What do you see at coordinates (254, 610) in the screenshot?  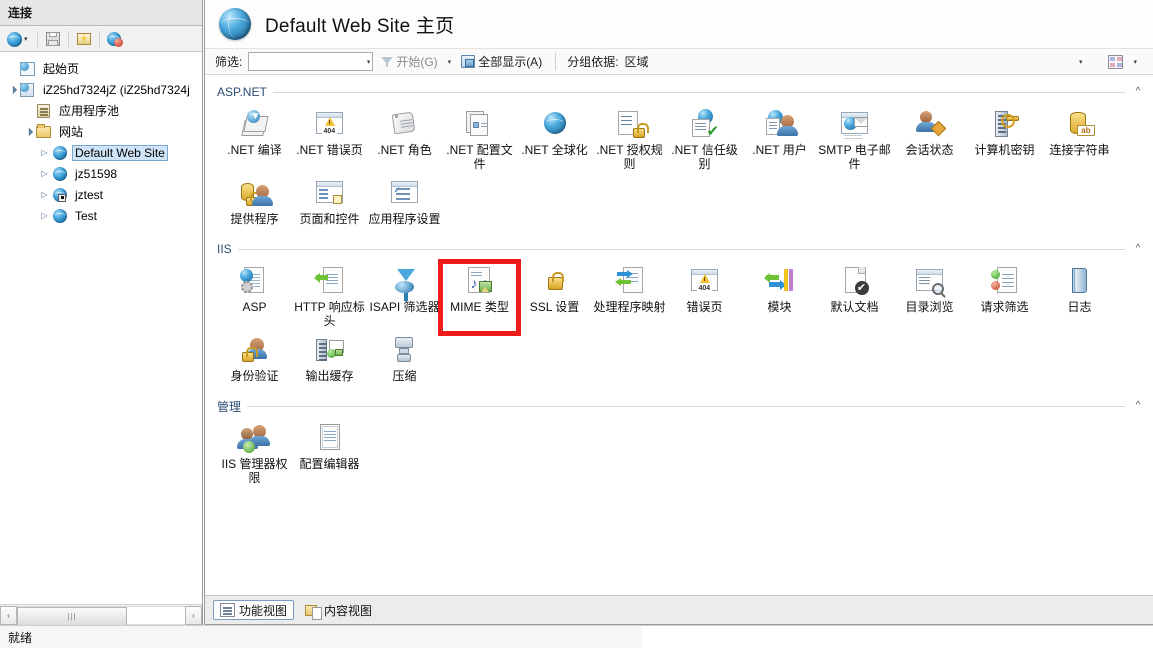 I see `view-tab-features: 功能视图` at bounding box center [254, 610].